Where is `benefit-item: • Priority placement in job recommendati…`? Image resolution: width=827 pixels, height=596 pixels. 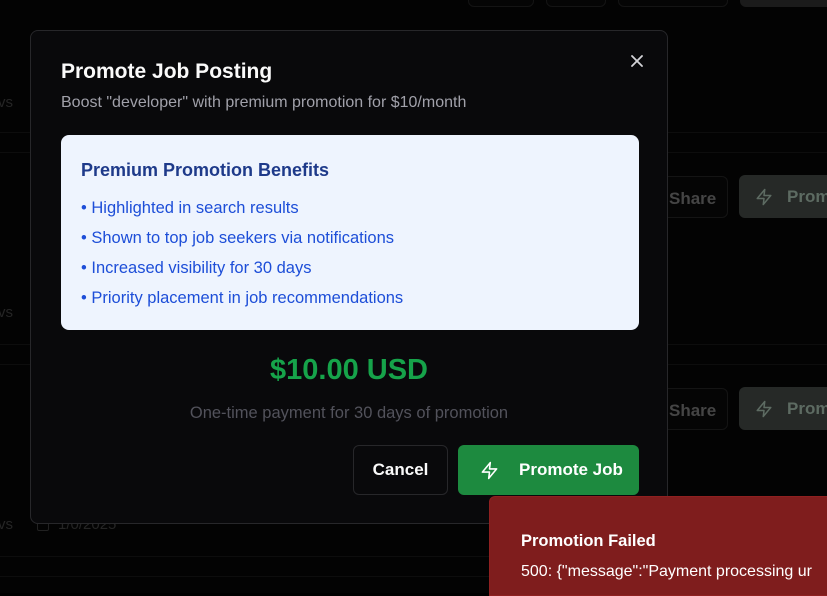
benefit-item: • Priority placement in job recommendati… is located at coordinates (242, 298).